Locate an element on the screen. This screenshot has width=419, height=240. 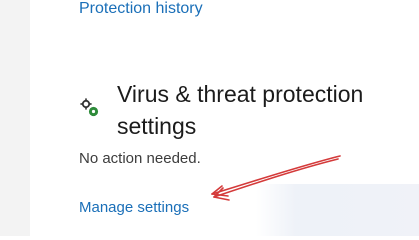
status-text: No action needed. is located at coordinates (140, 158).